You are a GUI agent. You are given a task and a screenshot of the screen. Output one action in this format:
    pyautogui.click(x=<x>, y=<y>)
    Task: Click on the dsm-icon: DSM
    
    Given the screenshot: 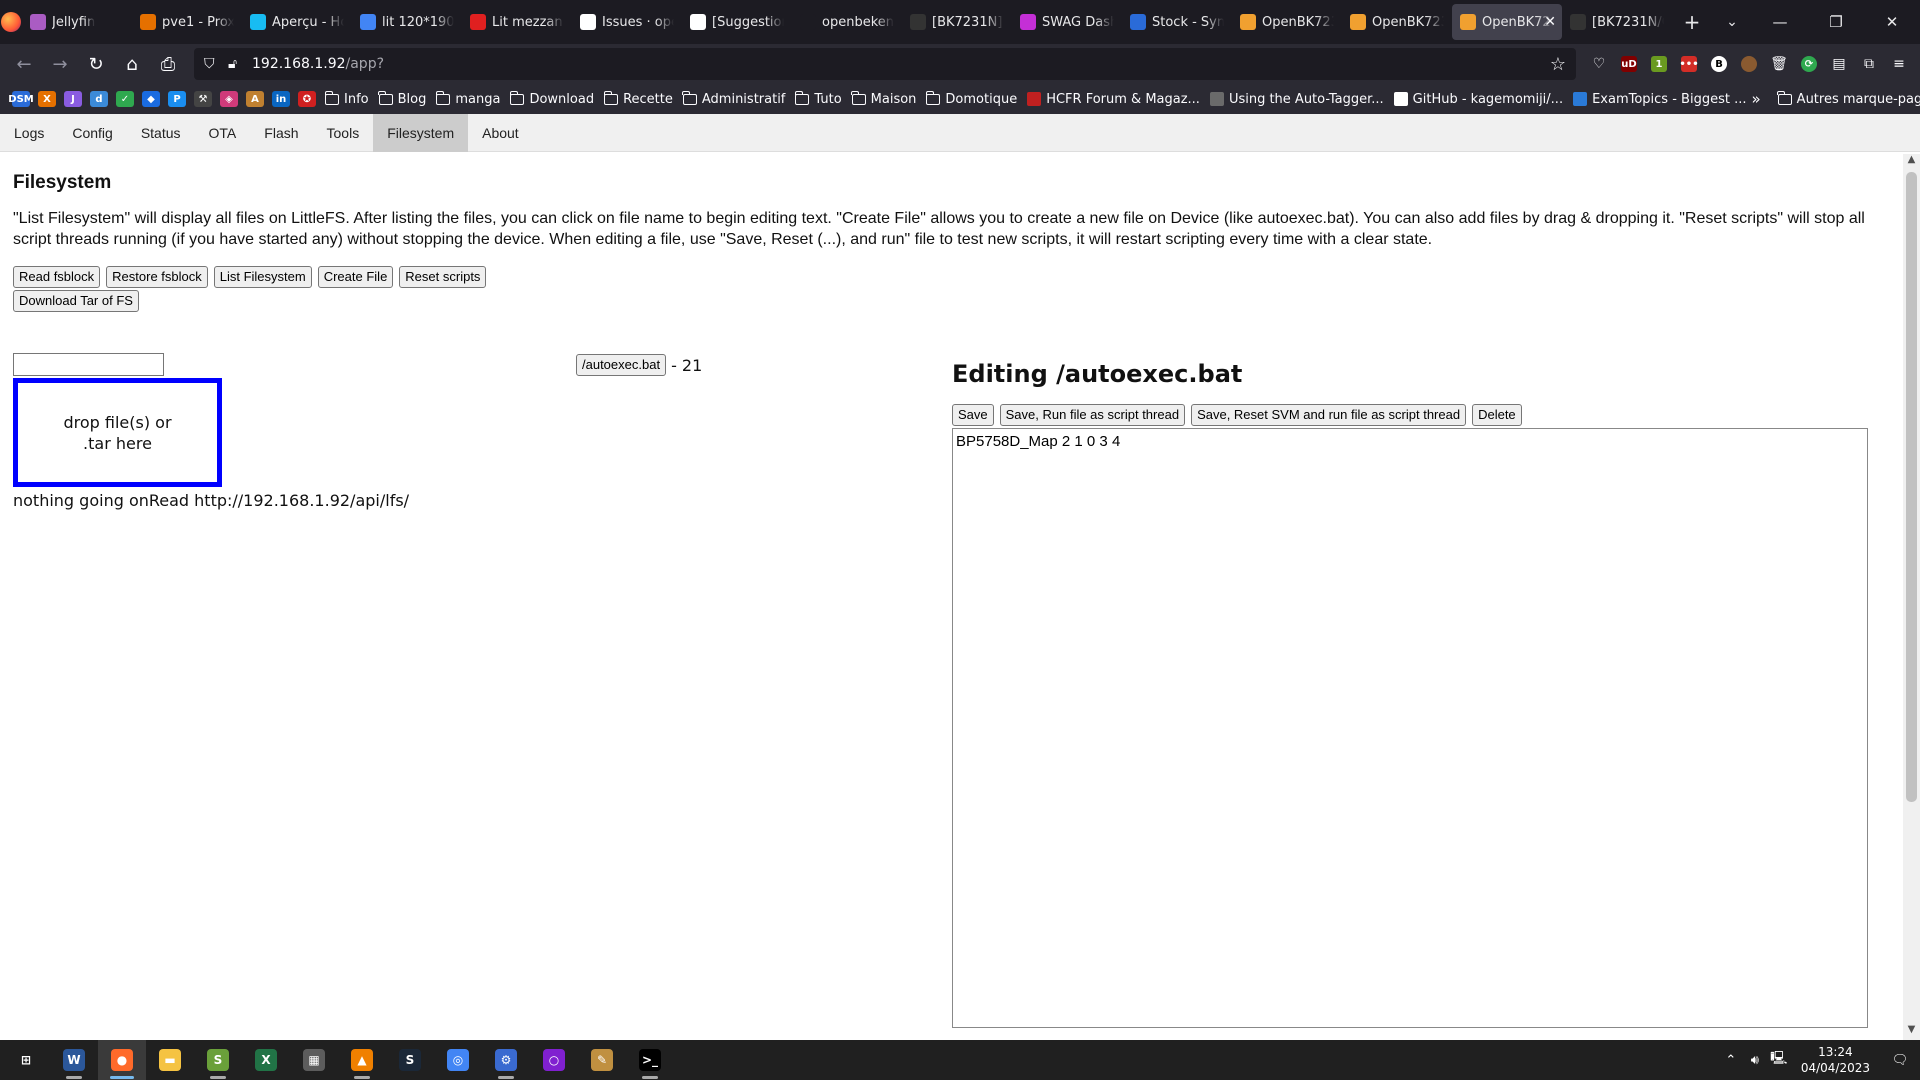 What is the action you would take?
    pyautogui.click(x=21, y=99)
    